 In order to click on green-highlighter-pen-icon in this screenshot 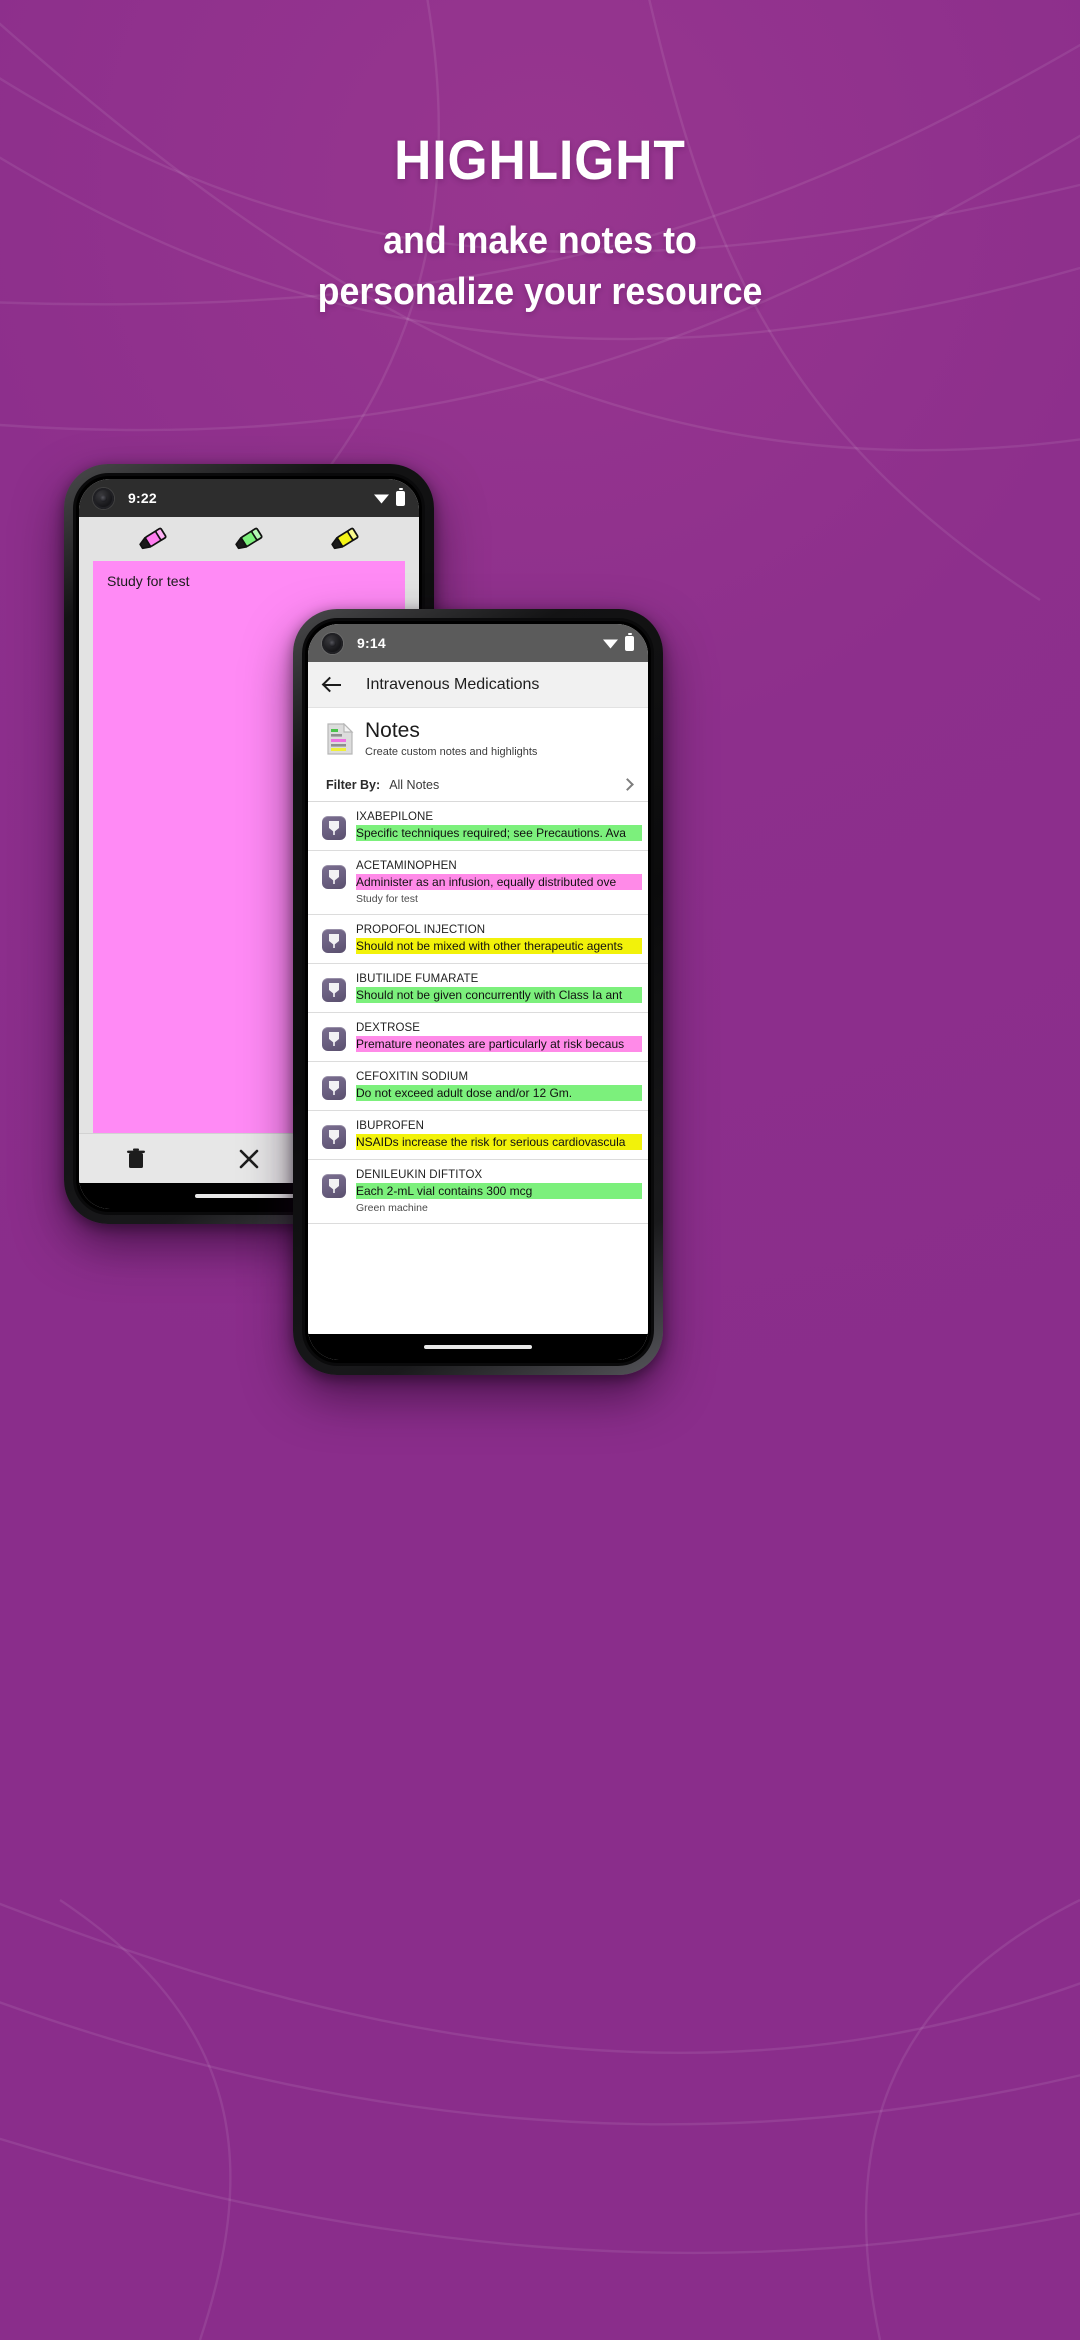, I will do `click(249, 539)`.